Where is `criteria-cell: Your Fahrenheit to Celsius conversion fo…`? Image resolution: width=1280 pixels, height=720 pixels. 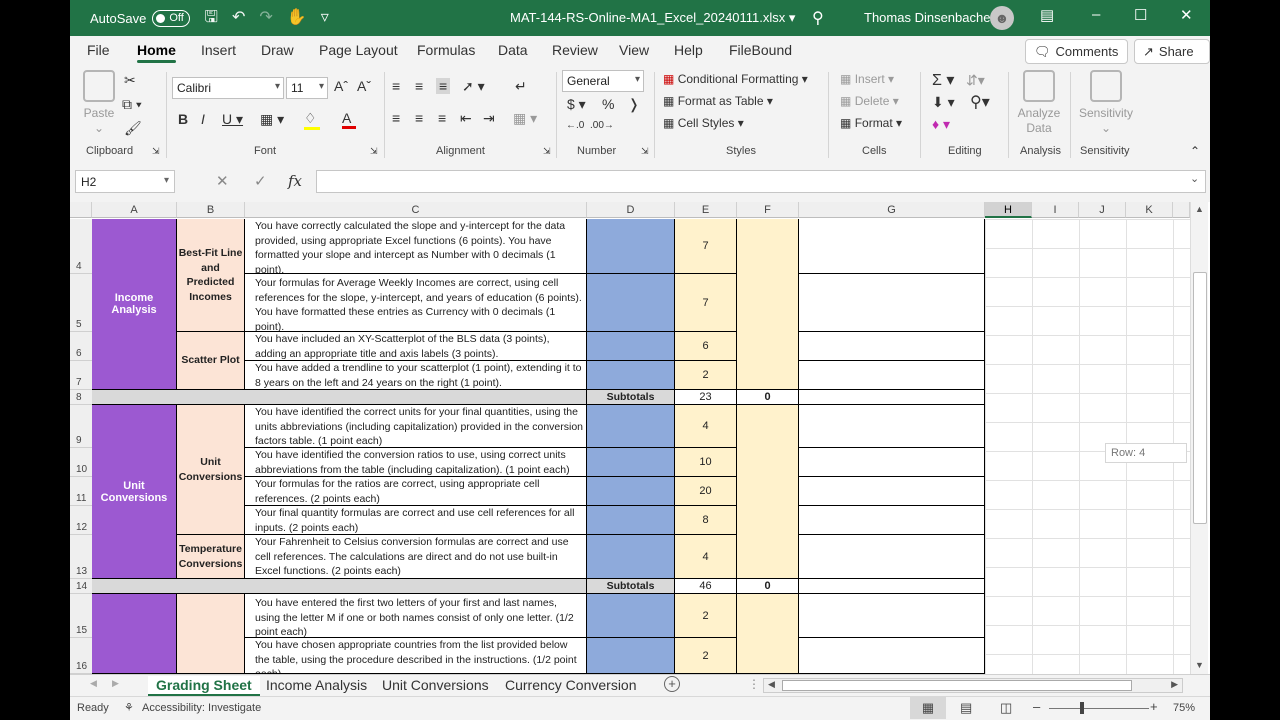 criteria-cell: Your Fahrenheit to Celsius conversion fo… is located at coordinates (416, 557).